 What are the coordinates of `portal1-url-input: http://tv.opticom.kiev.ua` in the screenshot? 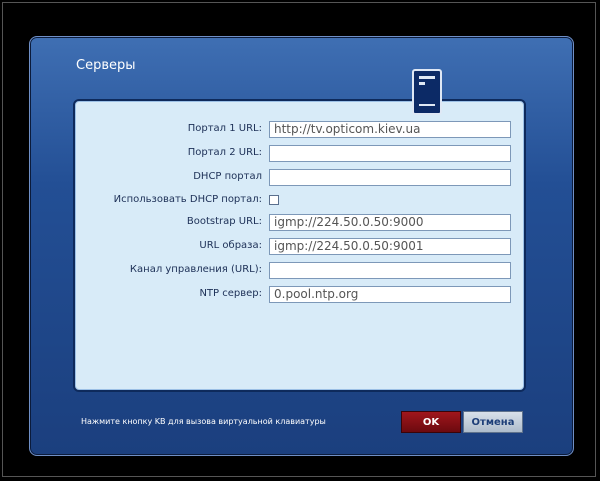 It's located at (390, 129).